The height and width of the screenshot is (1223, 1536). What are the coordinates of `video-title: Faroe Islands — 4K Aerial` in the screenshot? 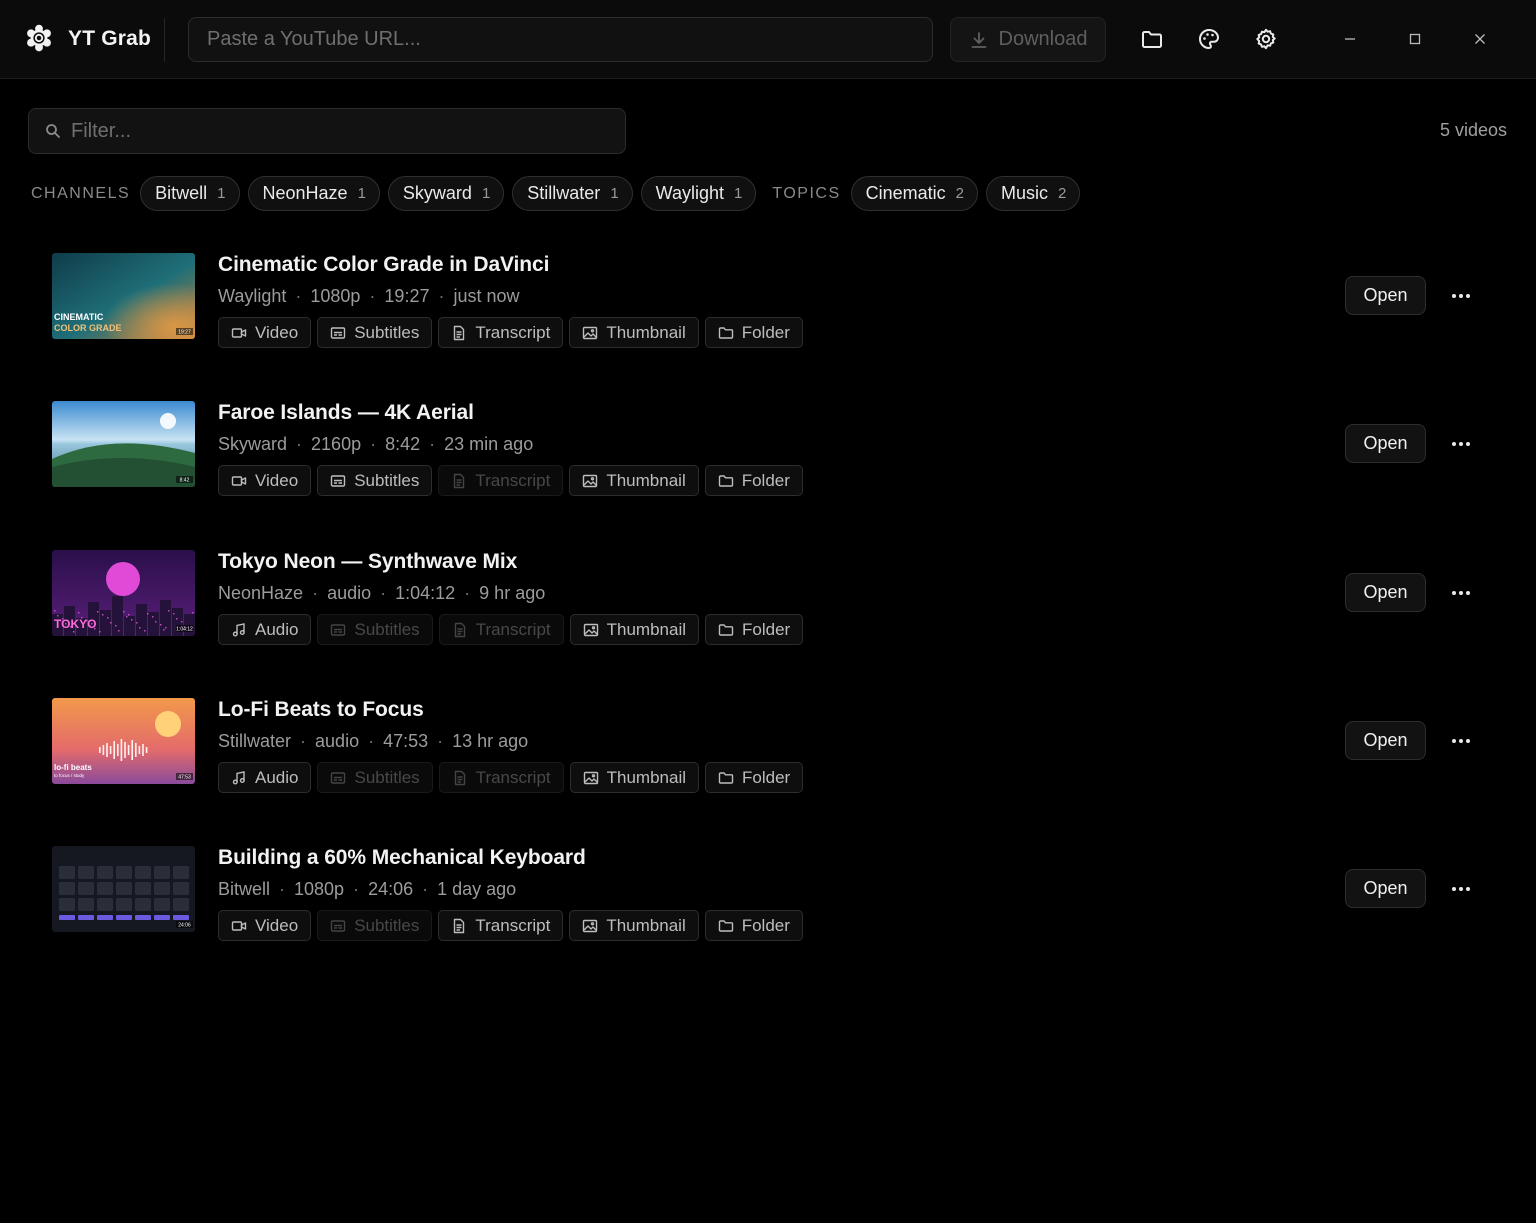 It's located at (346, 412).